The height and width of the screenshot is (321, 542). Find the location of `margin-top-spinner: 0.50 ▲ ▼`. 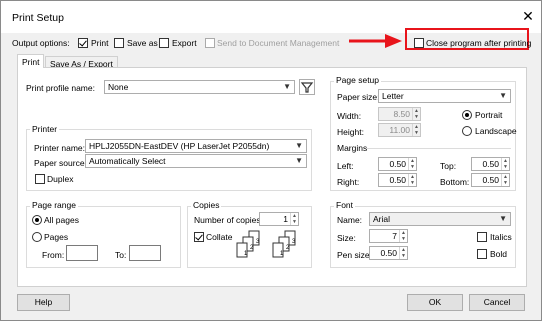

margin-top-spinner: 0.50 ▲ ▼ is located at coordinates (490, 164).